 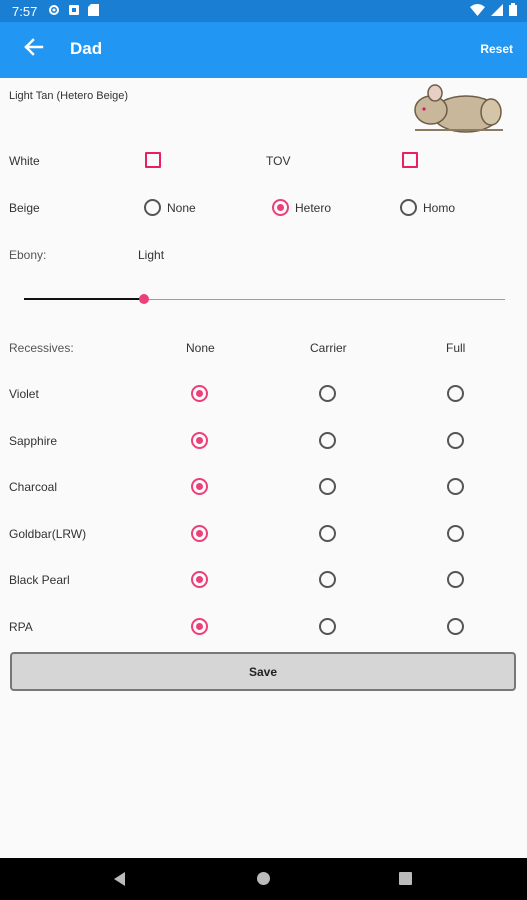 What do you see at coordinates (327, 440) in the screenshot?
I see `sapphire-carrier-radio` at bounding box center [327, 440].